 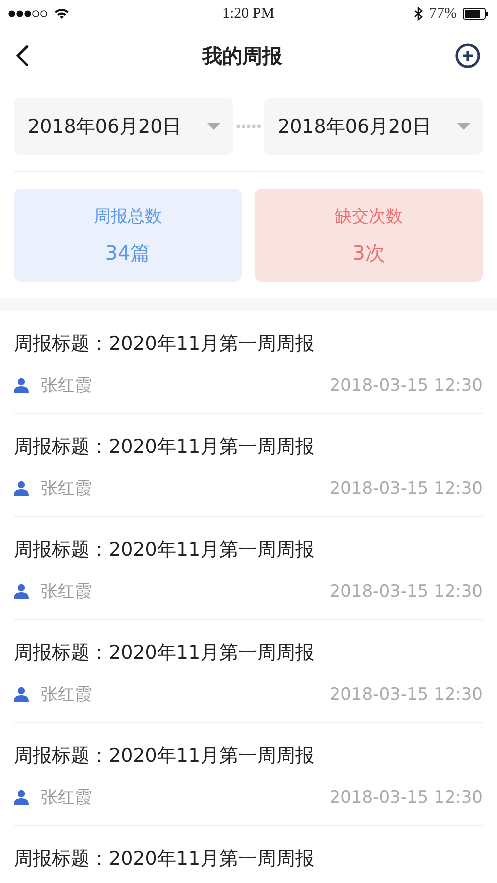 What do you see at coordinates (369, 217) in the screenshot?
I see `stat-label: 缺交次数` at bounding box center [369, 217].